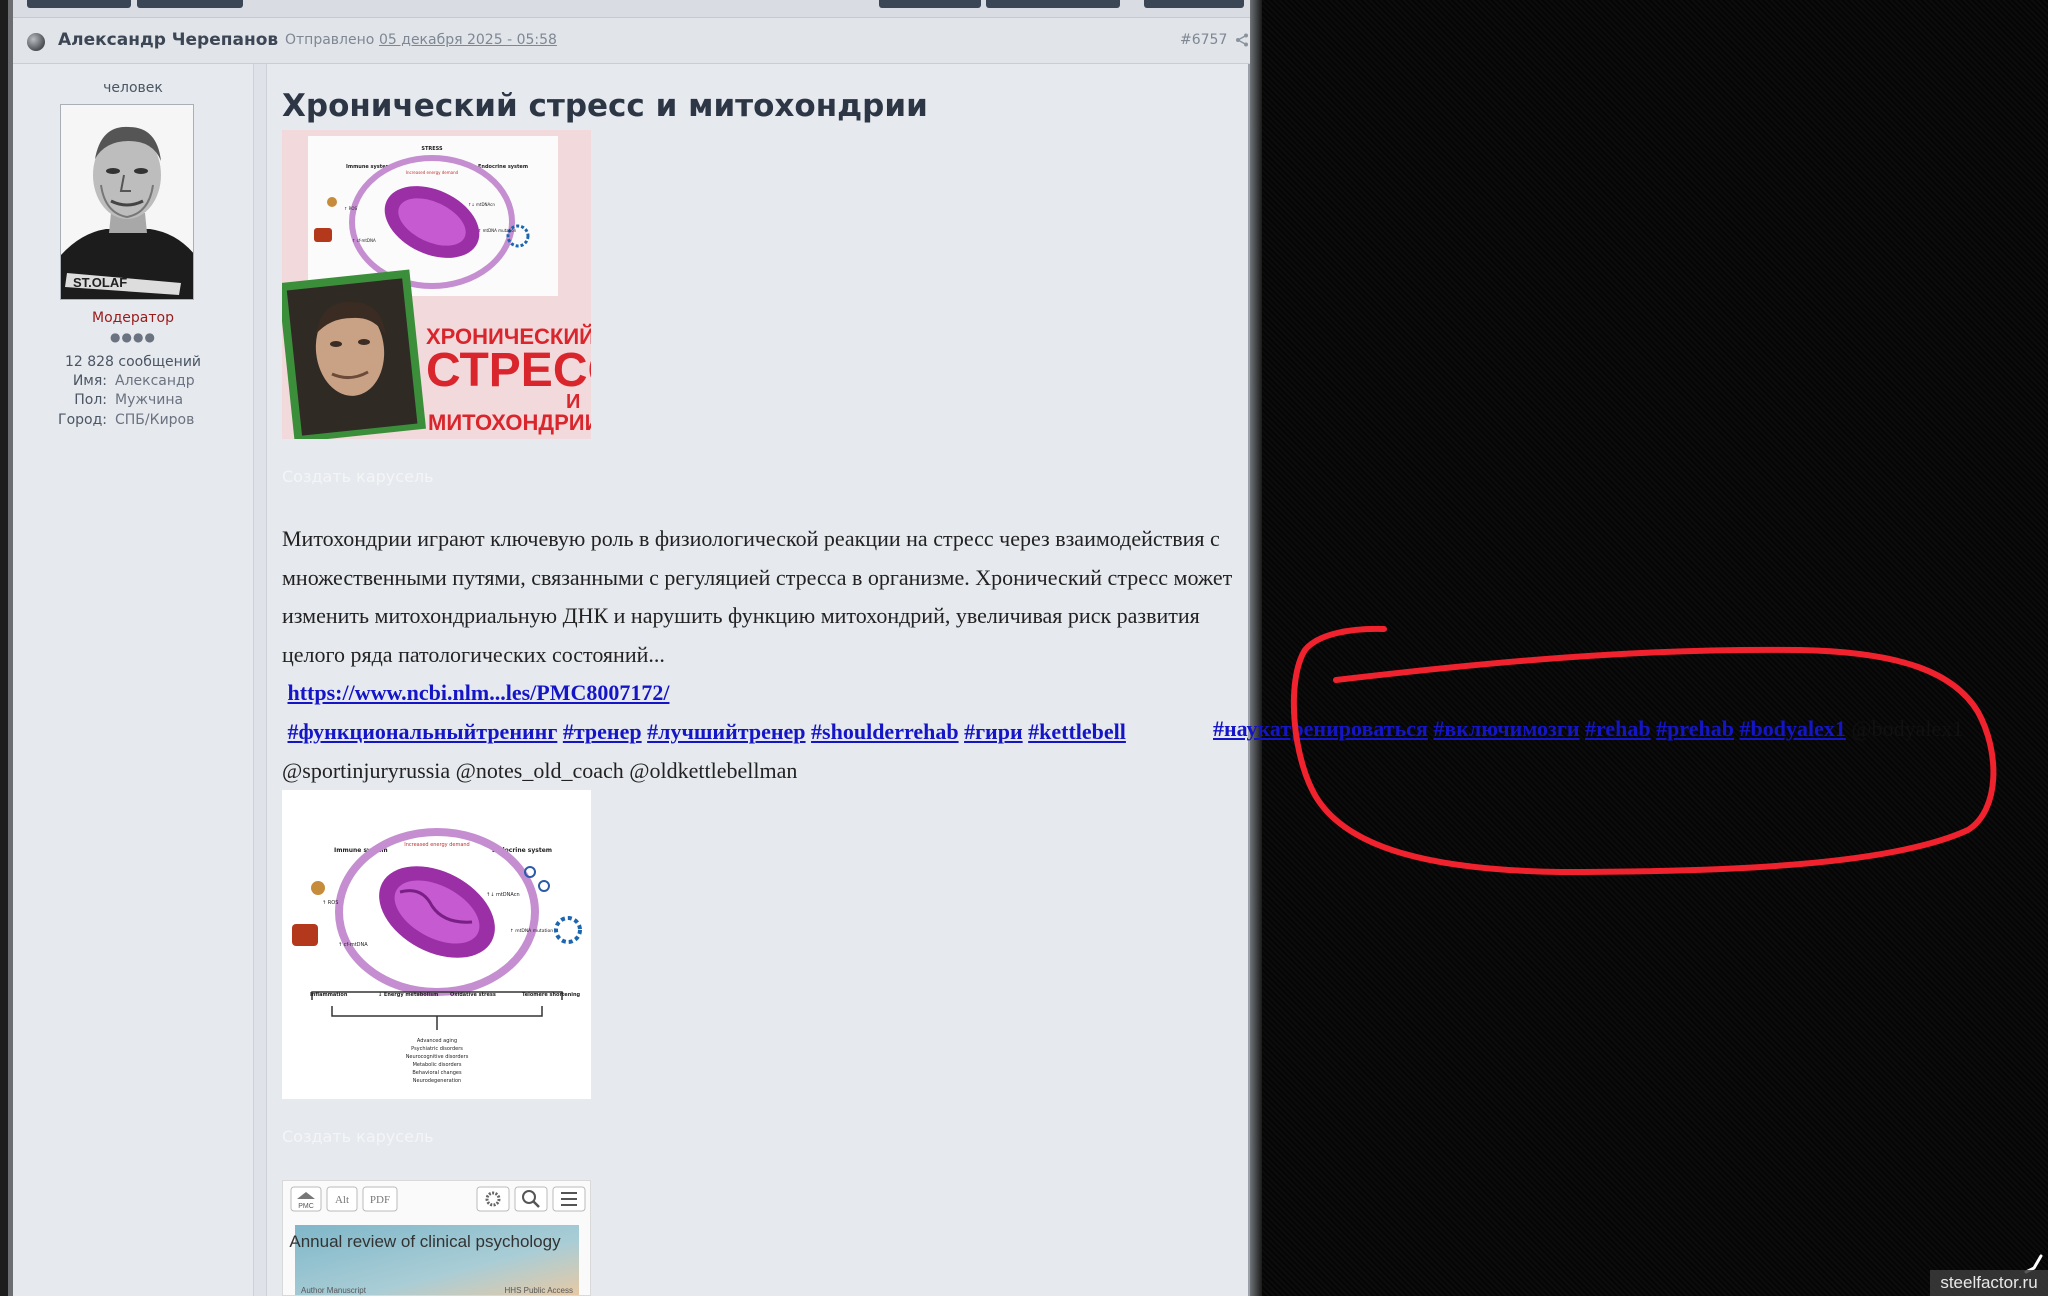 This screenshot has width=2048, height=1296. What do you see at coordinates (437, 1041) in the screenshot?
I see `outcome-label: Advanced aging` at bounding box center [437, 1041].